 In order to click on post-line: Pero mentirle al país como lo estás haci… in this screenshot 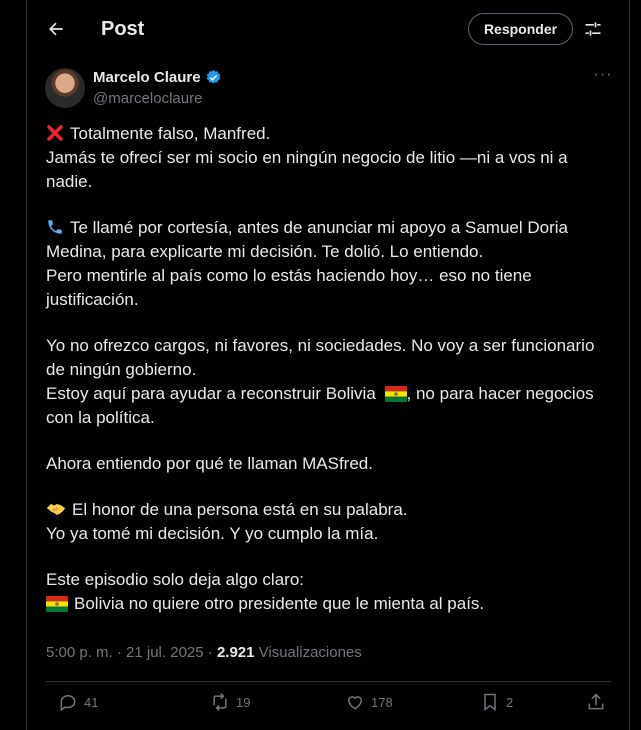, I will do `click(289, 287)`.